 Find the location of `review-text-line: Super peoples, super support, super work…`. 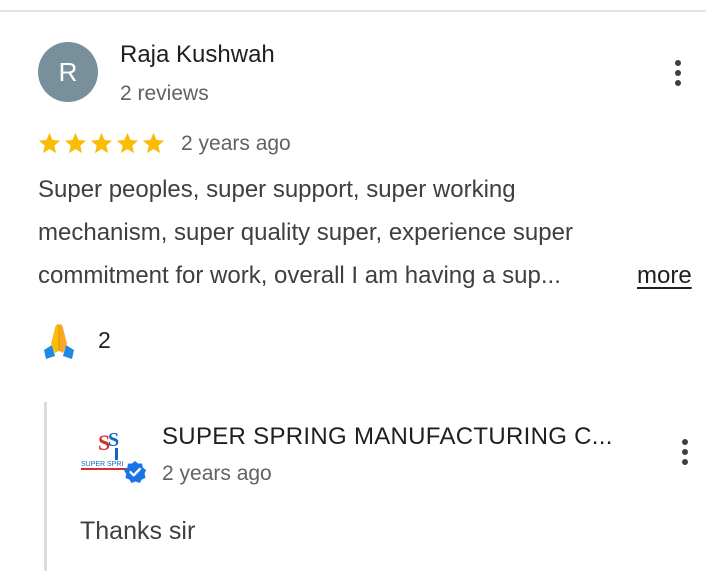

review-text-line: Super peoples, super support, super work… is located at coordinates (277, 189).